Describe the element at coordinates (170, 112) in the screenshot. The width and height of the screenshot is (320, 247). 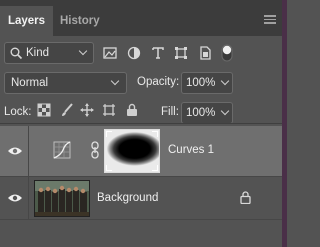
I see `fill-label: Fill:` at that location.